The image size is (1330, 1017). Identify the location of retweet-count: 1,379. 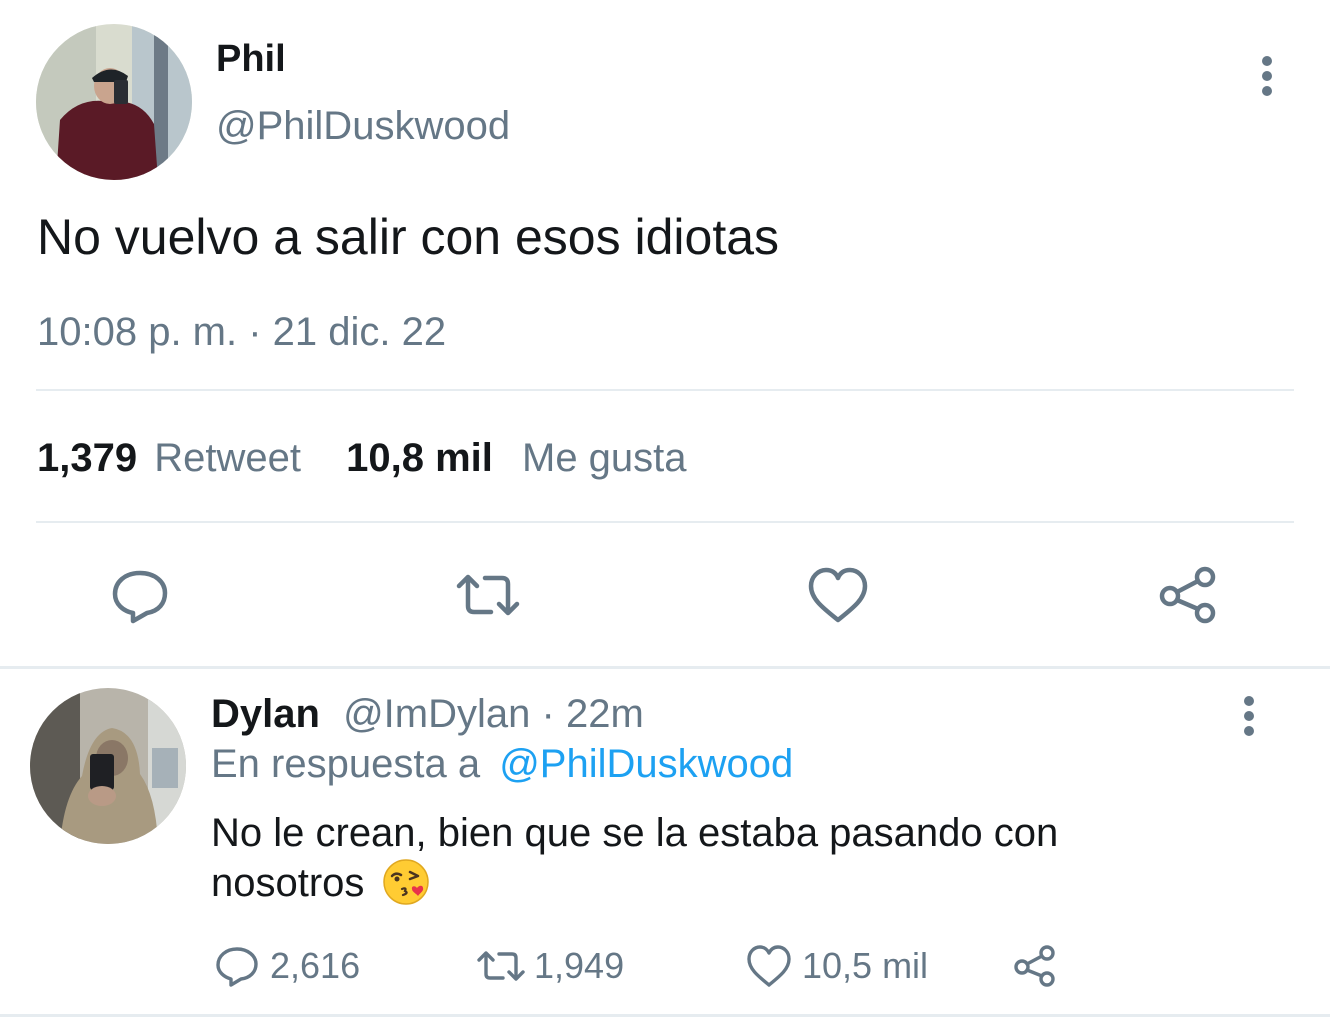
(87, 458).